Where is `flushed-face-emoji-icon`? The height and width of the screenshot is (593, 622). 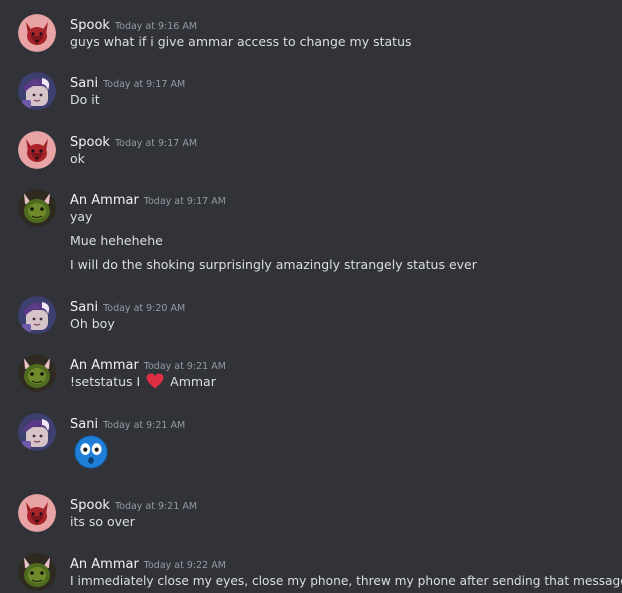 flushed-face-emoji-icon is located at coordinates (91, 452).